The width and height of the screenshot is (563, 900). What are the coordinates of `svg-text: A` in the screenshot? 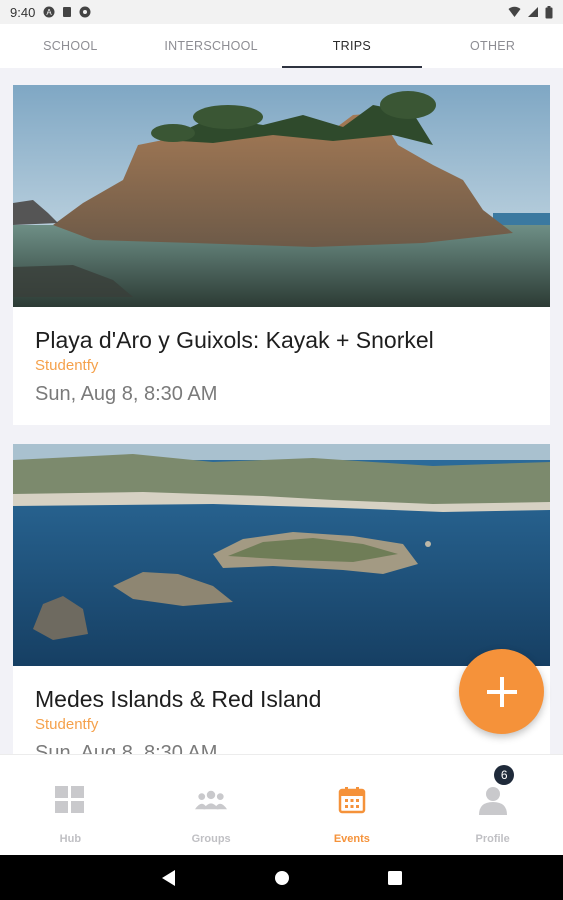 It's located at (50, 12).